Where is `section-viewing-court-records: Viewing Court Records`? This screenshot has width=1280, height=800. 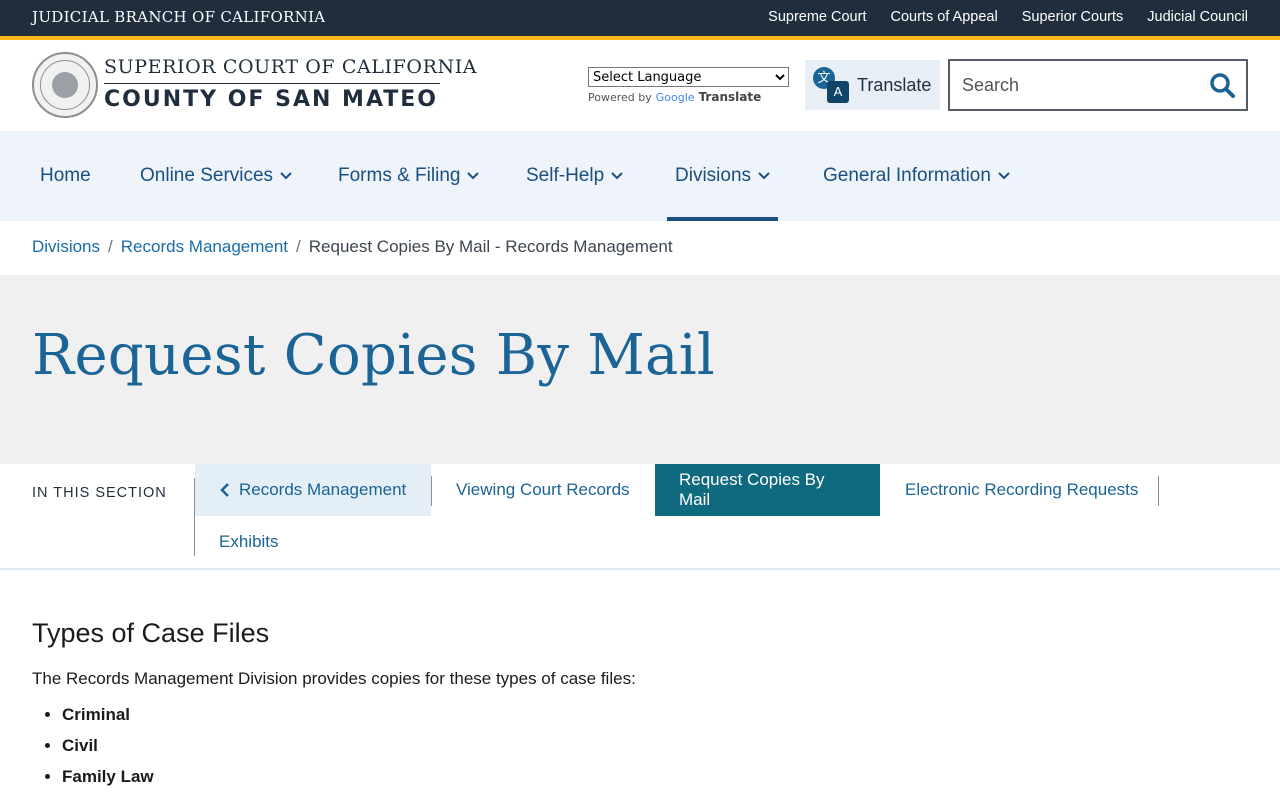
section-viewing-court-records: Viewing Court Records is located at coordinates (543, 490).